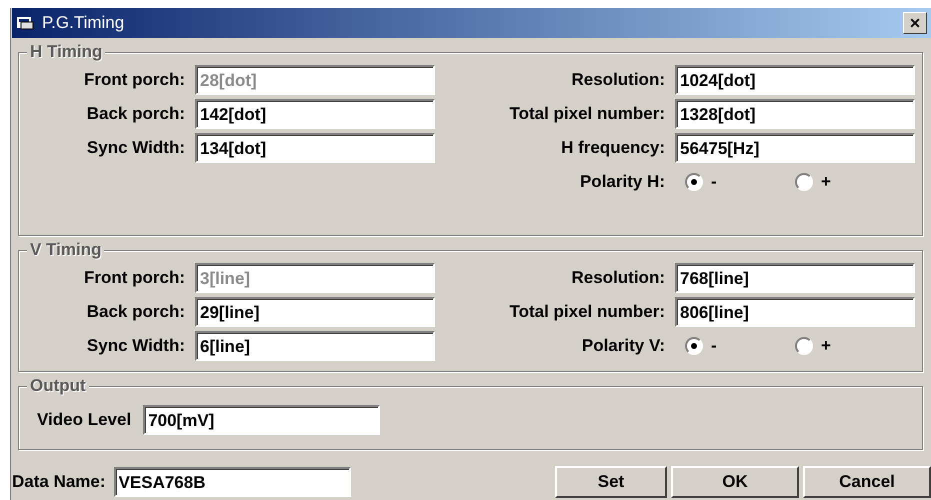 Image resolution: width=931 pixels, height=500 pixels. What do you see at coordinates (315, 114) in the screenshot?
I see `input-field: 142[dot]` at bounding box center [315, 114].